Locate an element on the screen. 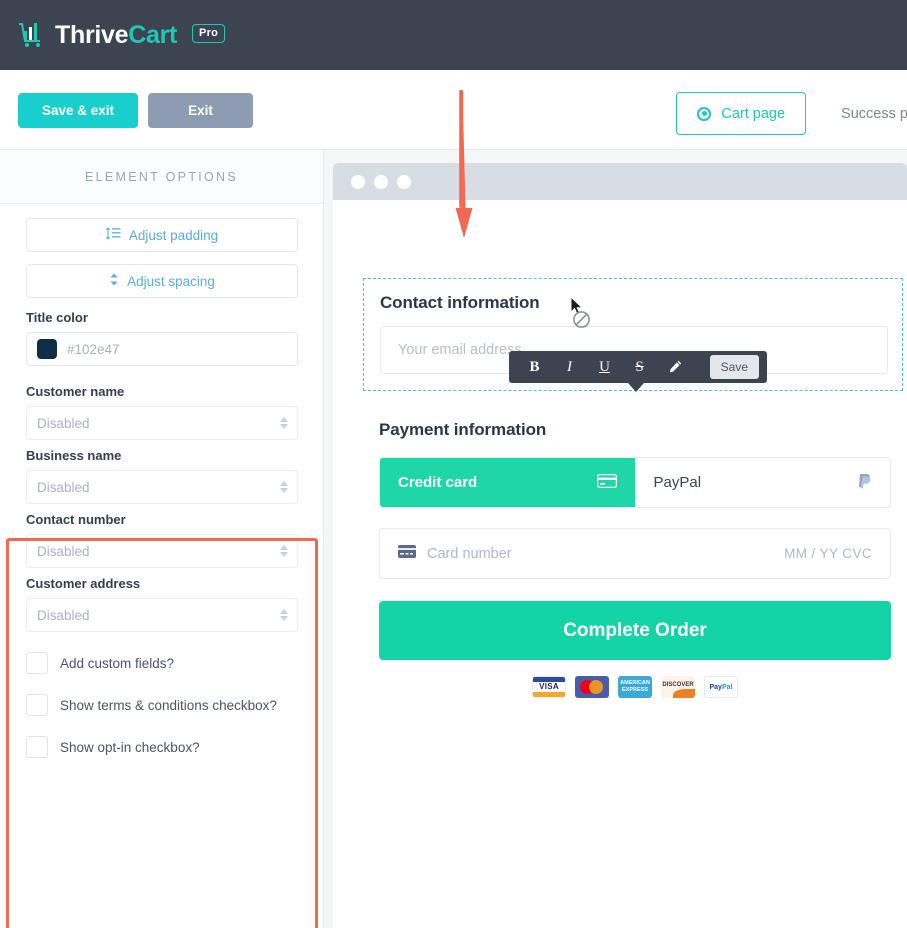 The image size is (907, 928). paypal-logo-icon: Pay Pal is located at coordinates (721, 687).